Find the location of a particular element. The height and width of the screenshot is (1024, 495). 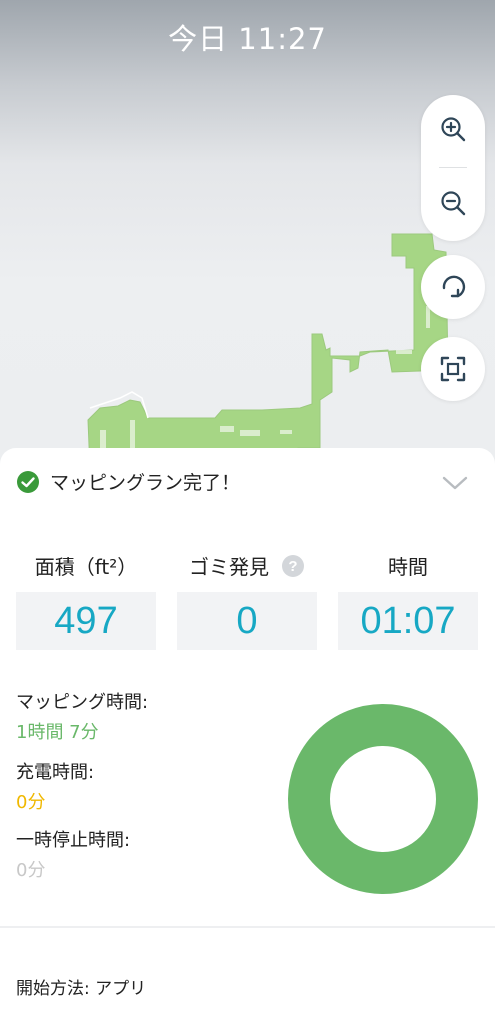

chevron-down-icon is located at coordinates (455, 483).